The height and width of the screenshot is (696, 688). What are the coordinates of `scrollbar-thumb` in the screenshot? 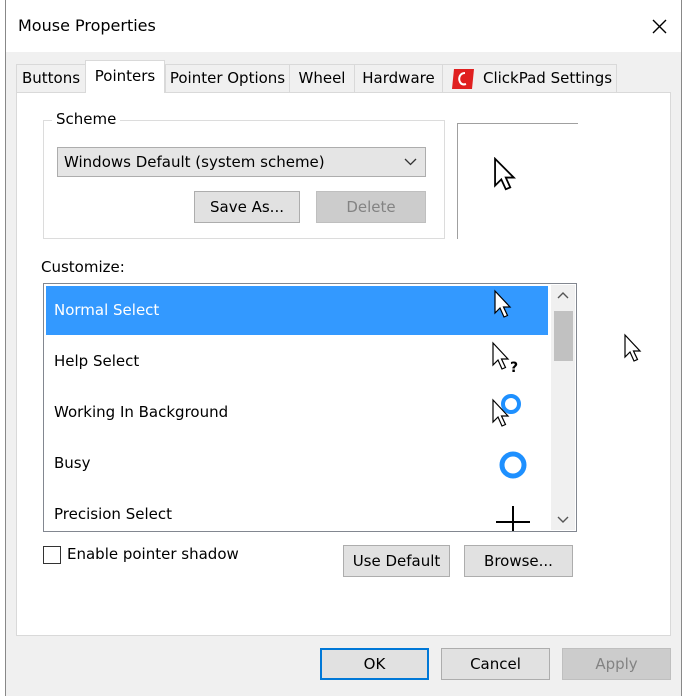 It's located at (563, 336).